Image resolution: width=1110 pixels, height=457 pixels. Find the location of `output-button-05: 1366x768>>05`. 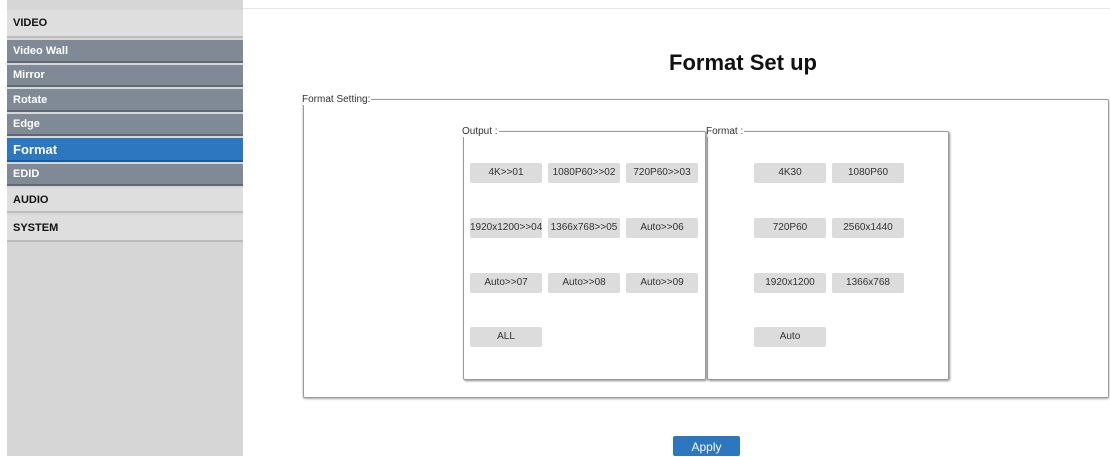

output-button-05: 1366x768>>05 is located at coordinates (584, 228).